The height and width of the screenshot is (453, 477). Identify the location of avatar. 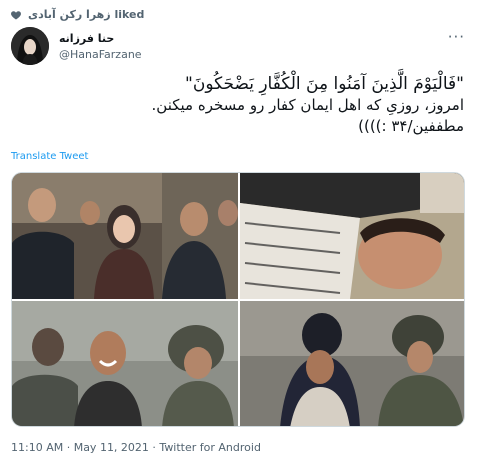
(30, 46).